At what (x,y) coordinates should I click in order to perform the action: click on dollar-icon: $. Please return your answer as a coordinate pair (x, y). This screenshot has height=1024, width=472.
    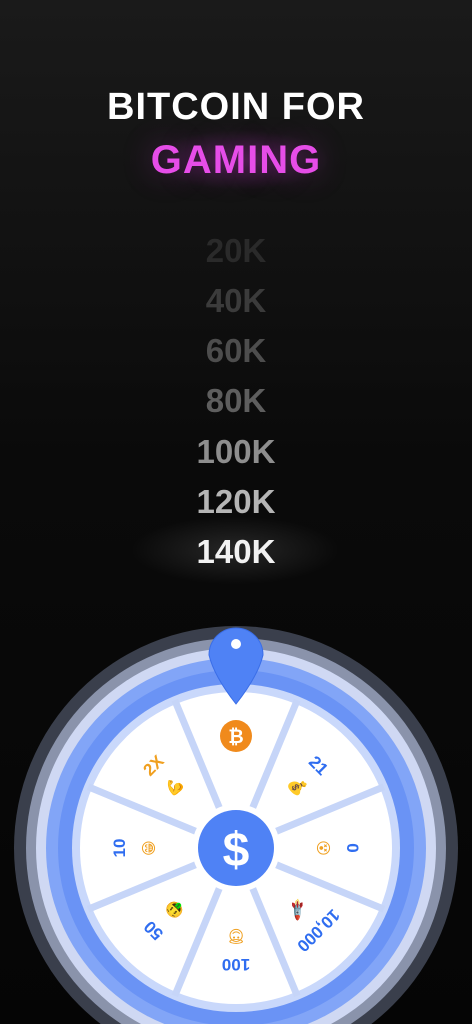
    Looking at the image, I should click on (236, 850).